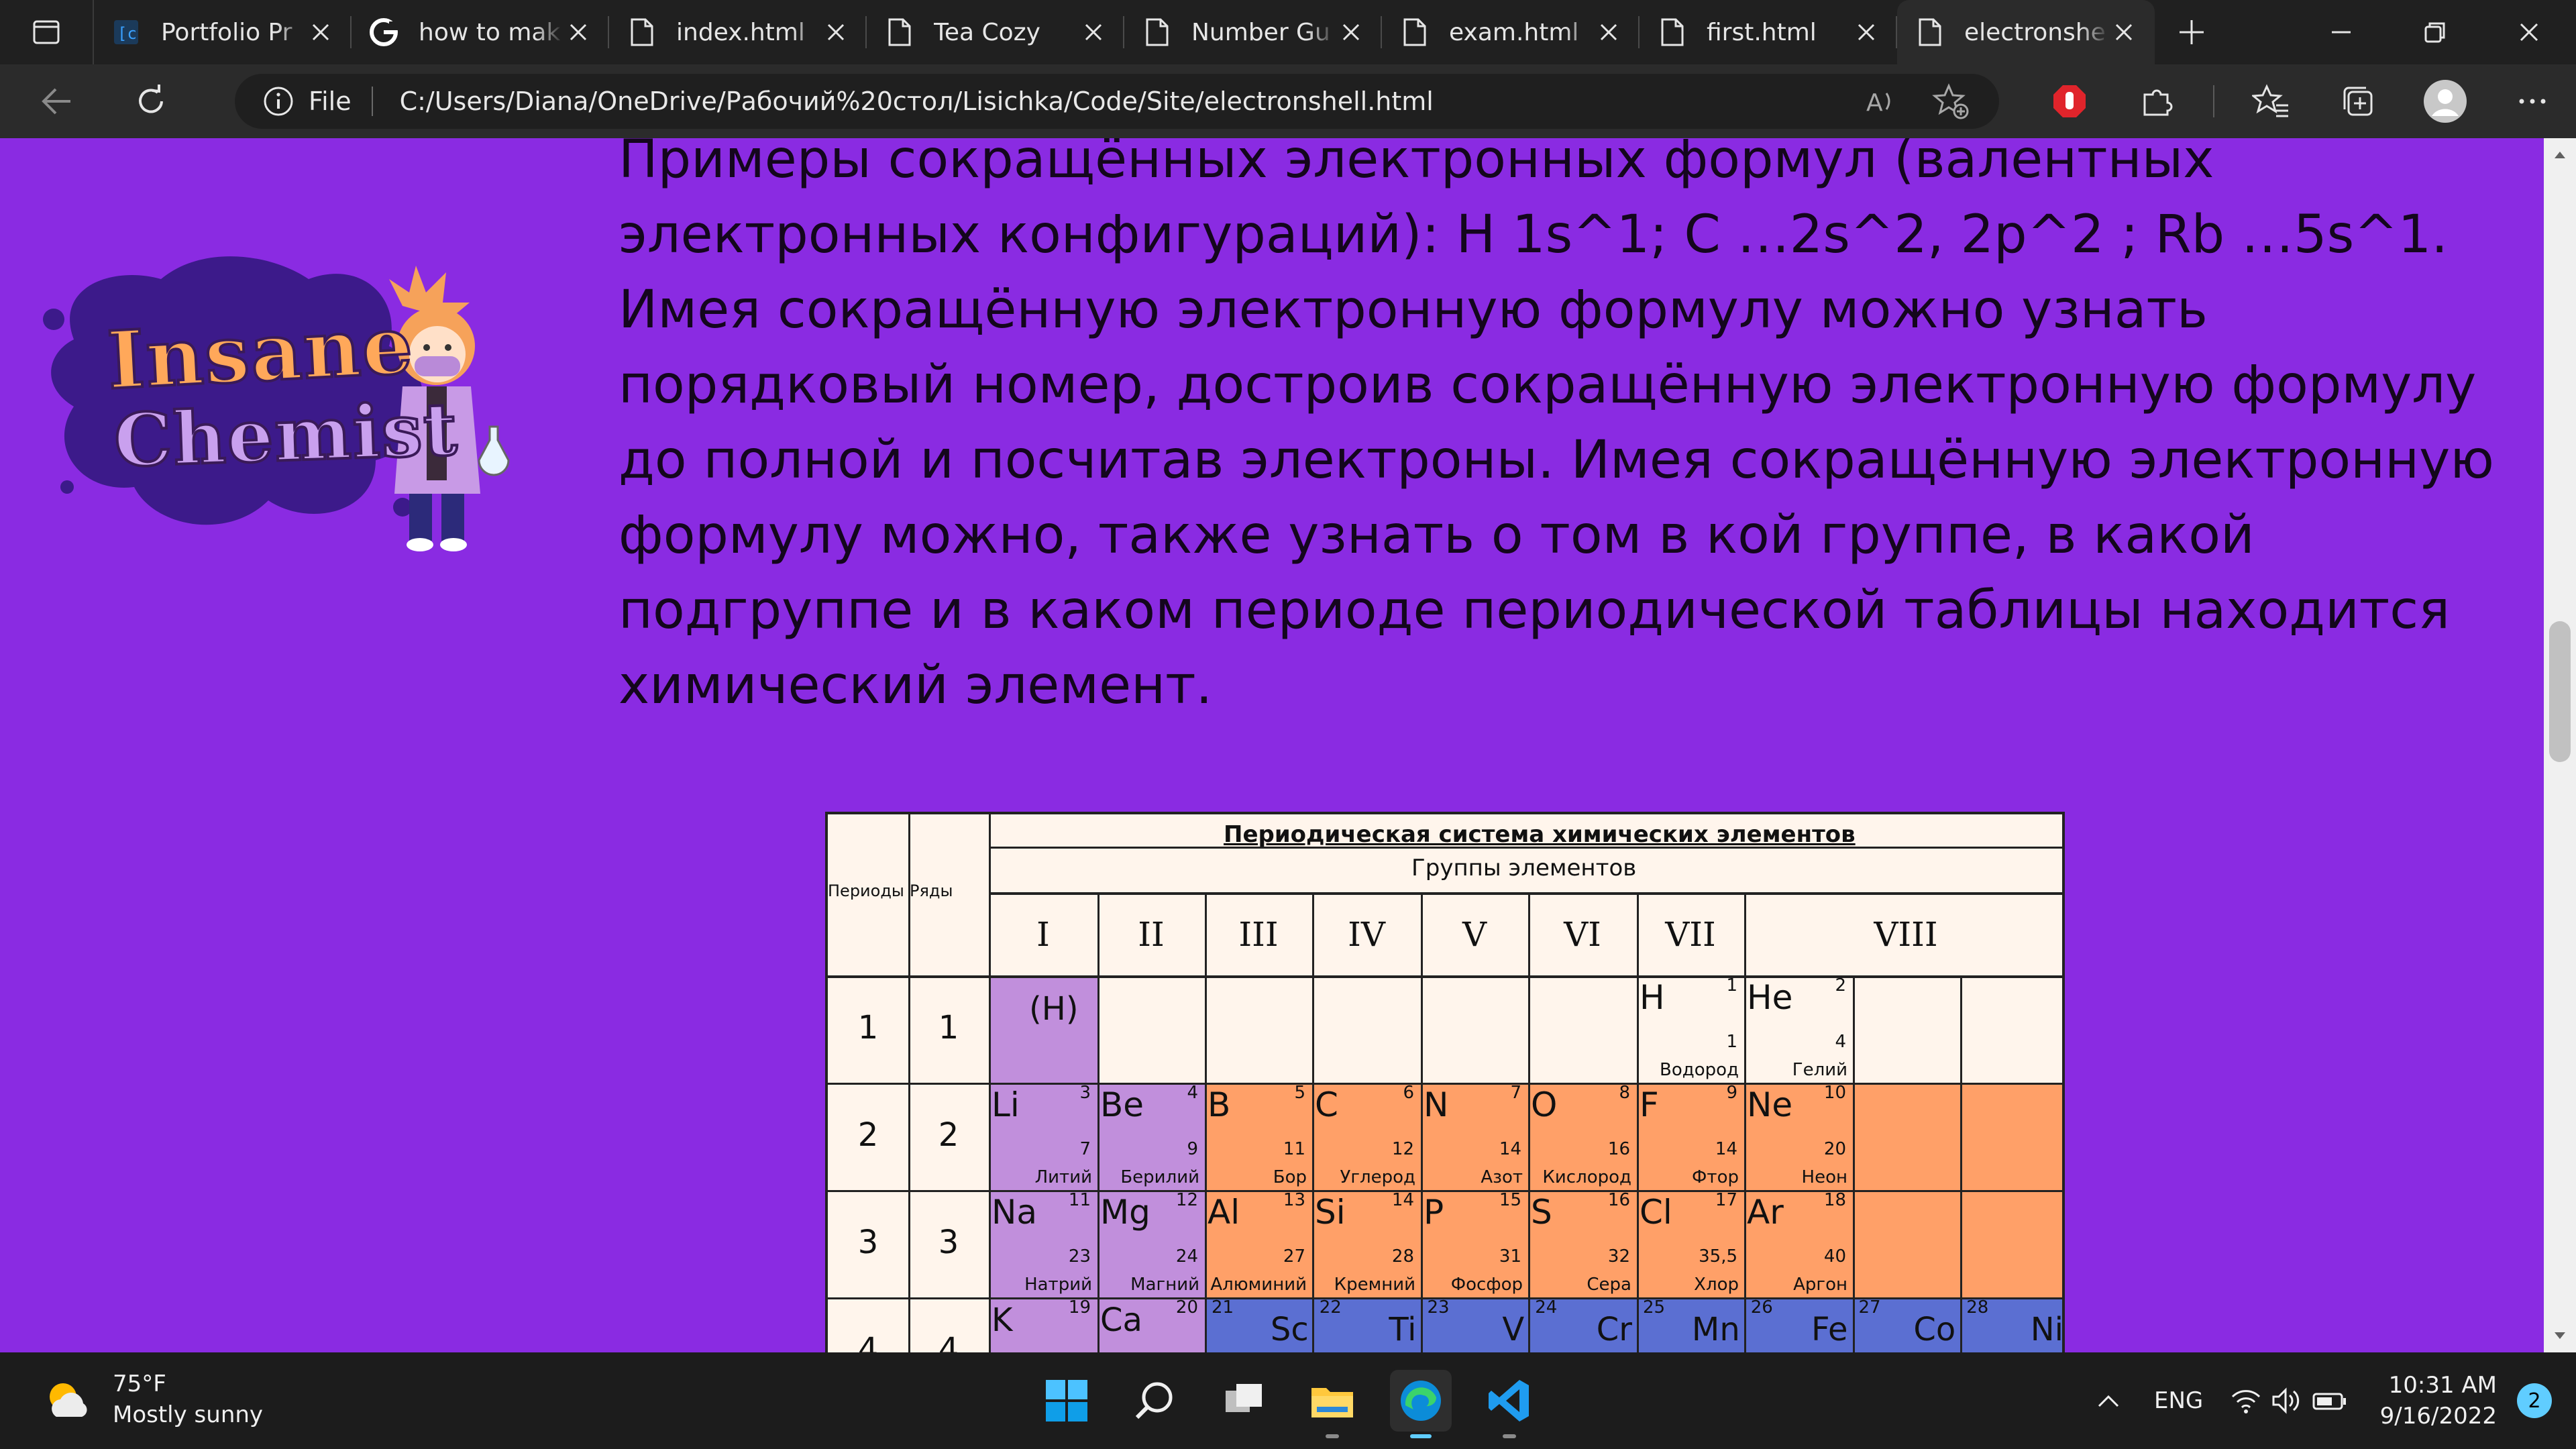 This screenshot has width=2576, height=1449. What do you see at coordinates (2270, 101) in the screenshot?
I see `favorites-button` at bounding box center [2270, 101].